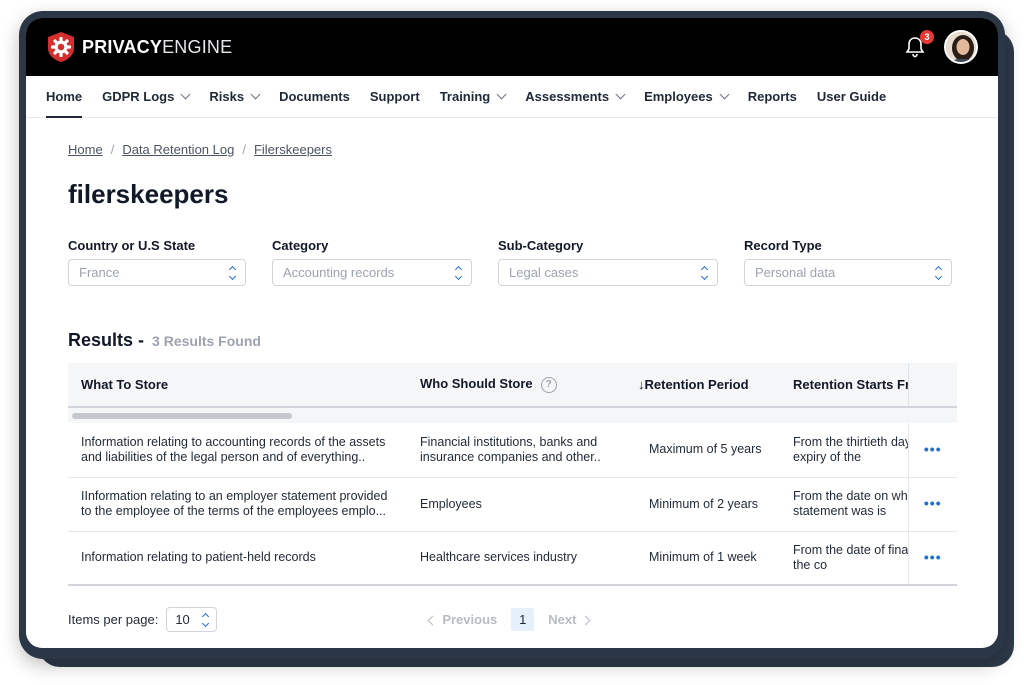  I want to click on cell-retention-period: Minimum of 1 week, so click(702, 558).